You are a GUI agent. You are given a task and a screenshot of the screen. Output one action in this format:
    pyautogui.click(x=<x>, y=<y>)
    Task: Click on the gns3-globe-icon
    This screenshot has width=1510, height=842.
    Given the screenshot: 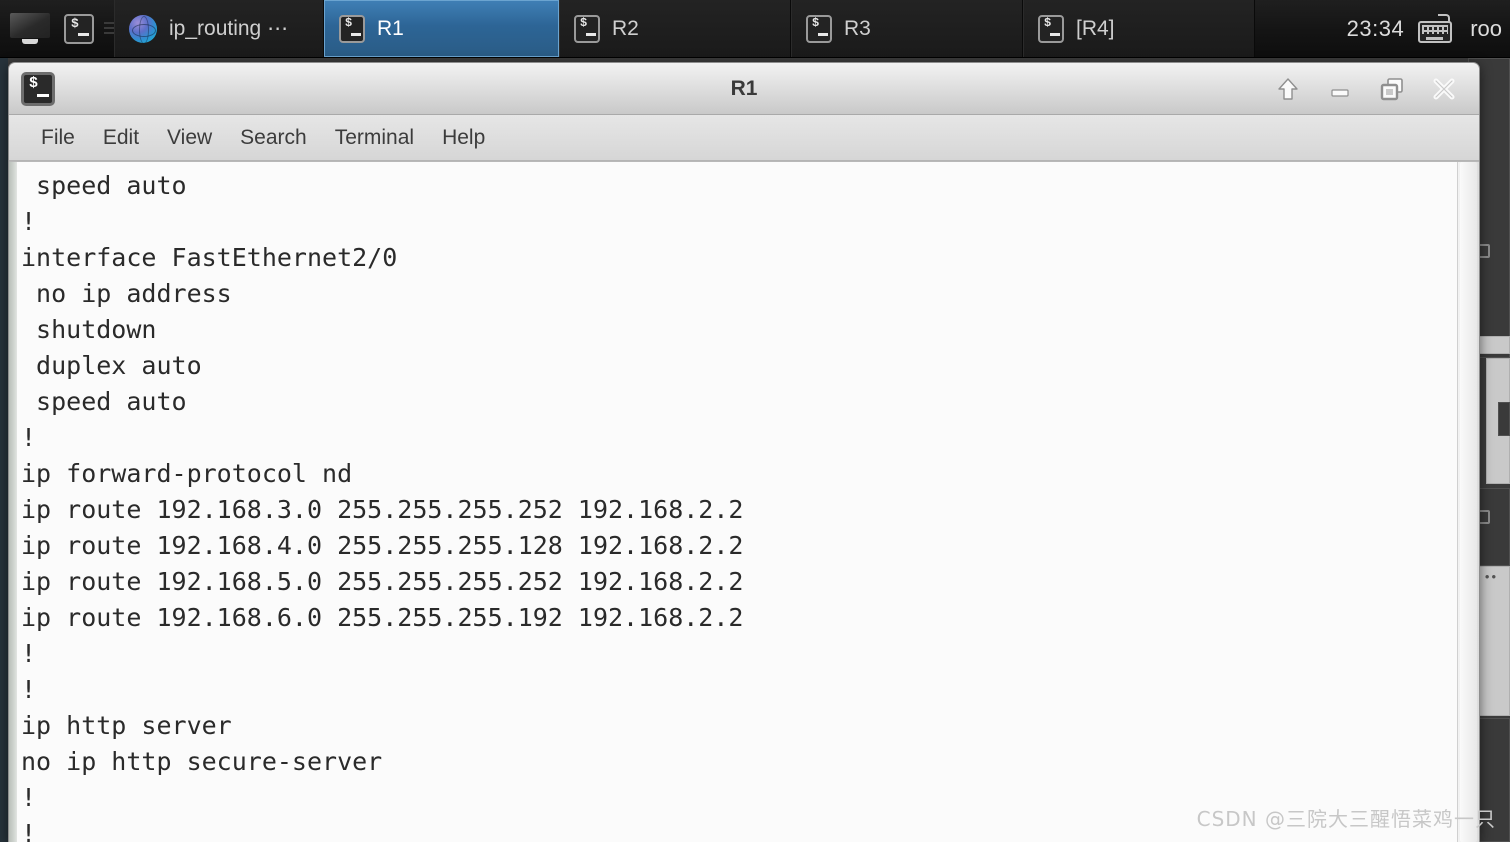 What is the action you would take?
    pyautogui.click(x=143, y=28)
    